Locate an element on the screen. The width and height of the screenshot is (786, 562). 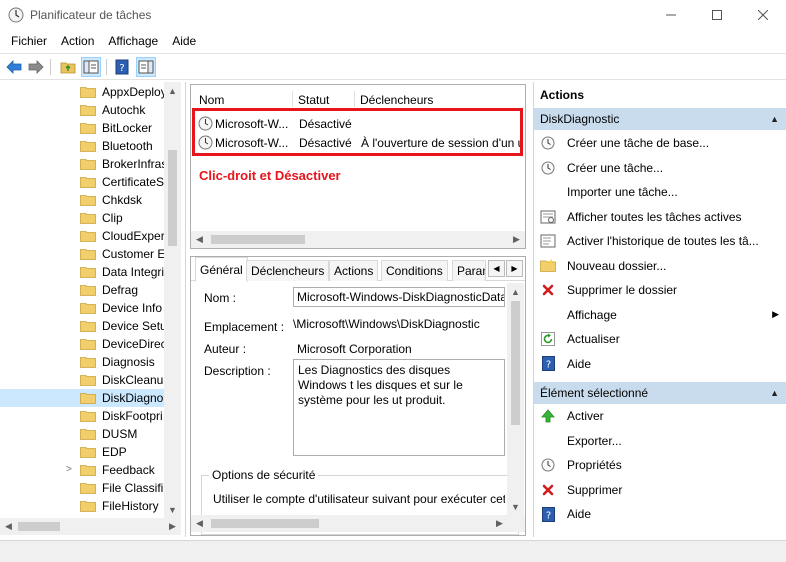
tree-vertical-scrollbar: ▲ ▼ is located at coordinates (172, 300).